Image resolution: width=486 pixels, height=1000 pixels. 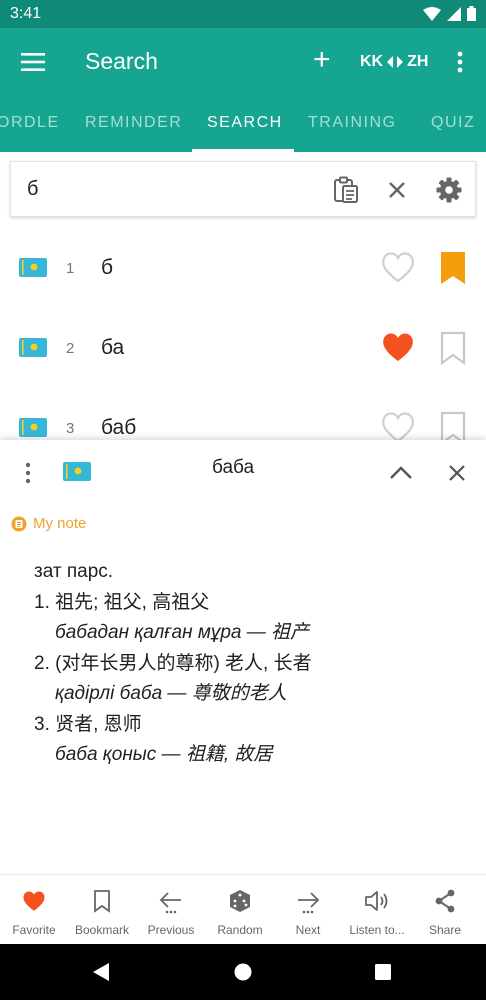 What do you see at coordinates (322, 60) in the screenshot?
I see `plus-icon: +` at bounding box center [322, 60].